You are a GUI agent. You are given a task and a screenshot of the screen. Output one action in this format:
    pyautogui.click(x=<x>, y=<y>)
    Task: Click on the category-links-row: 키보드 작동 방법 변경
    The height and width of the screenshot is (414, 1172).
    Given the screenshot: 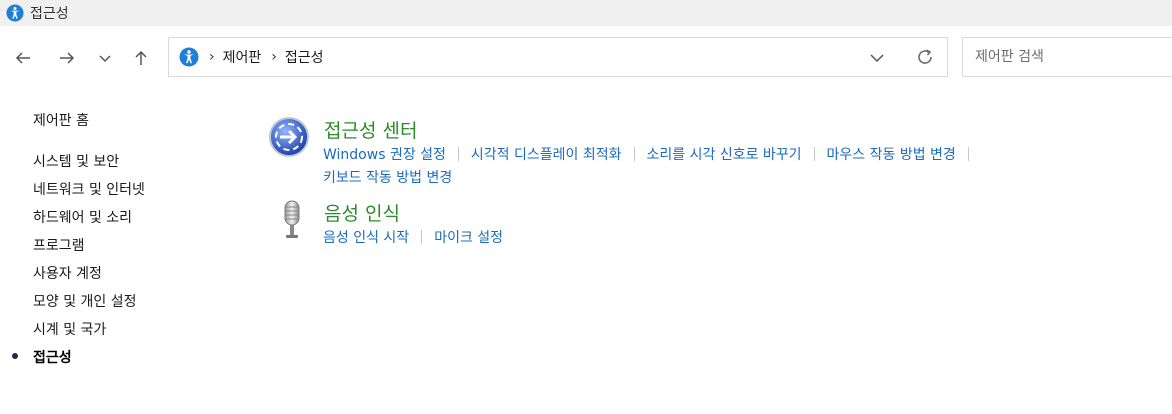 What is the action you would take?
    pyautogui.click(x=387, y=177)
    